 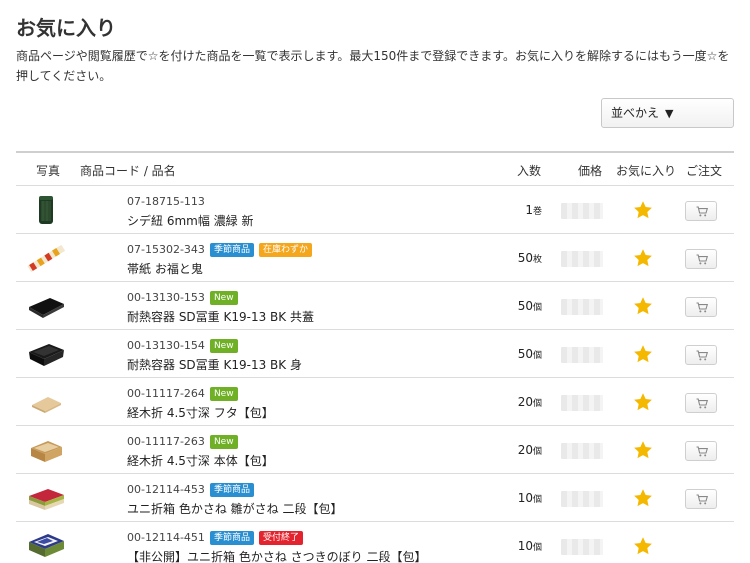 I want to click on product-code: 07-18715-113, so click(x=166, y=201).